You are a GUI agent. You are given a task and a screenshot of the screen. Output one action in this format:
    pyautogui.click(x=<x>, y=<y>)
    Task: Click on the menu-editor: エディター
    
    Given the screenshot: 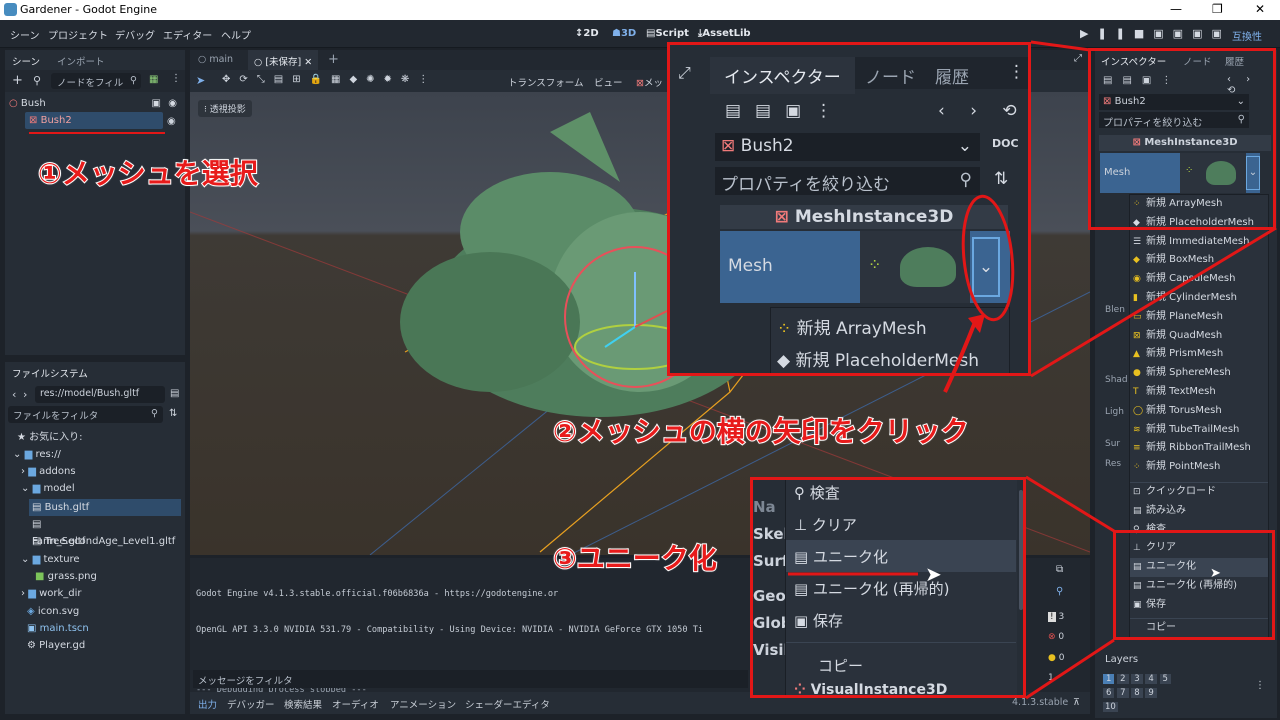 What is the action you would take?
    pyautogui.click(x=187, y=34)
    